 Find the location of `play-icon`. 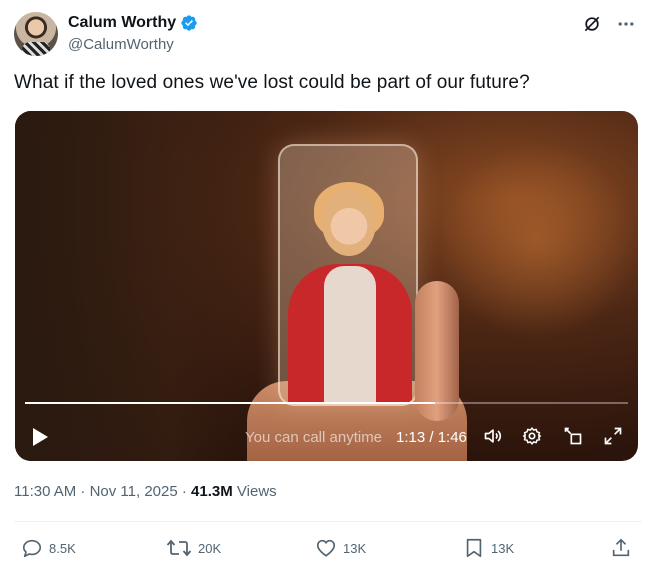

play-icon is located at coordinates (40, 437).